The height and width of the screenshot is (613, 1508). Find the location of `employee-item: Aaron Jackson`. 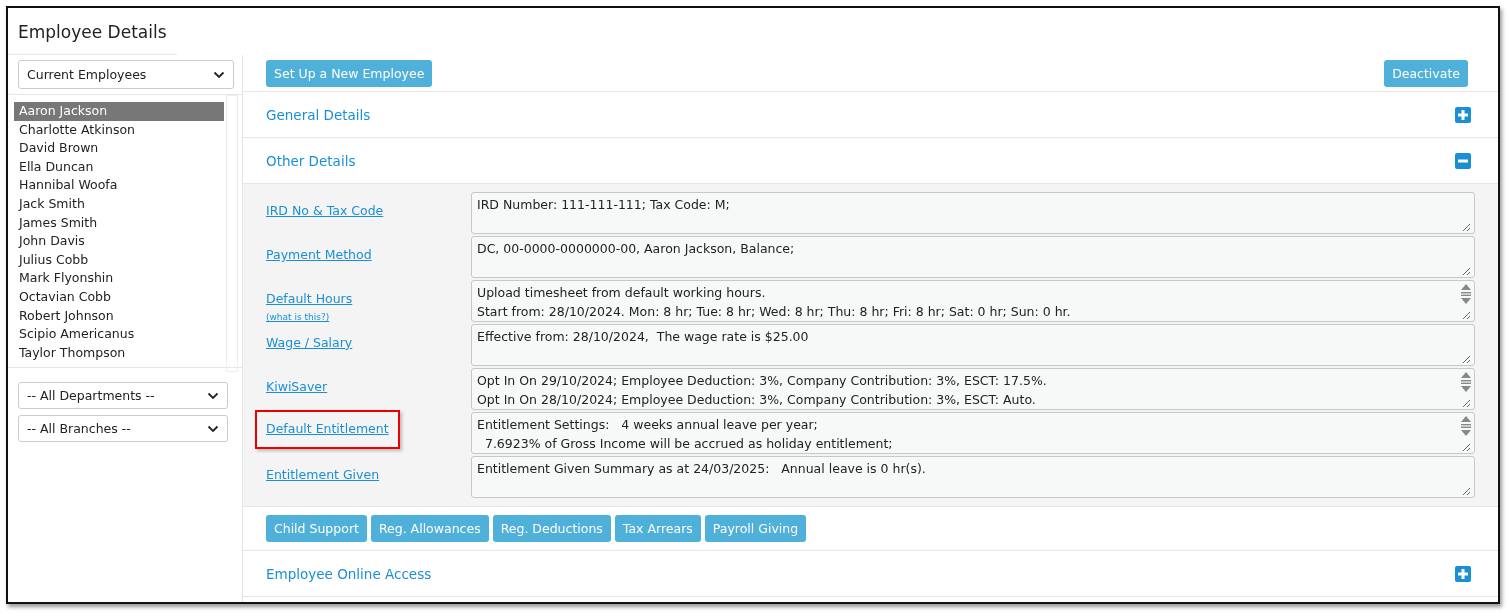

employee-item: Aaron Jackson is located at coordinates (119, 111).